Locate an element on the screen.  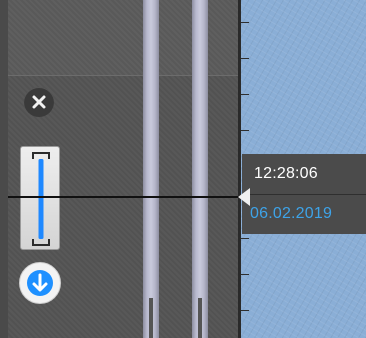
select-range-button is located at coordinates (40, 198).